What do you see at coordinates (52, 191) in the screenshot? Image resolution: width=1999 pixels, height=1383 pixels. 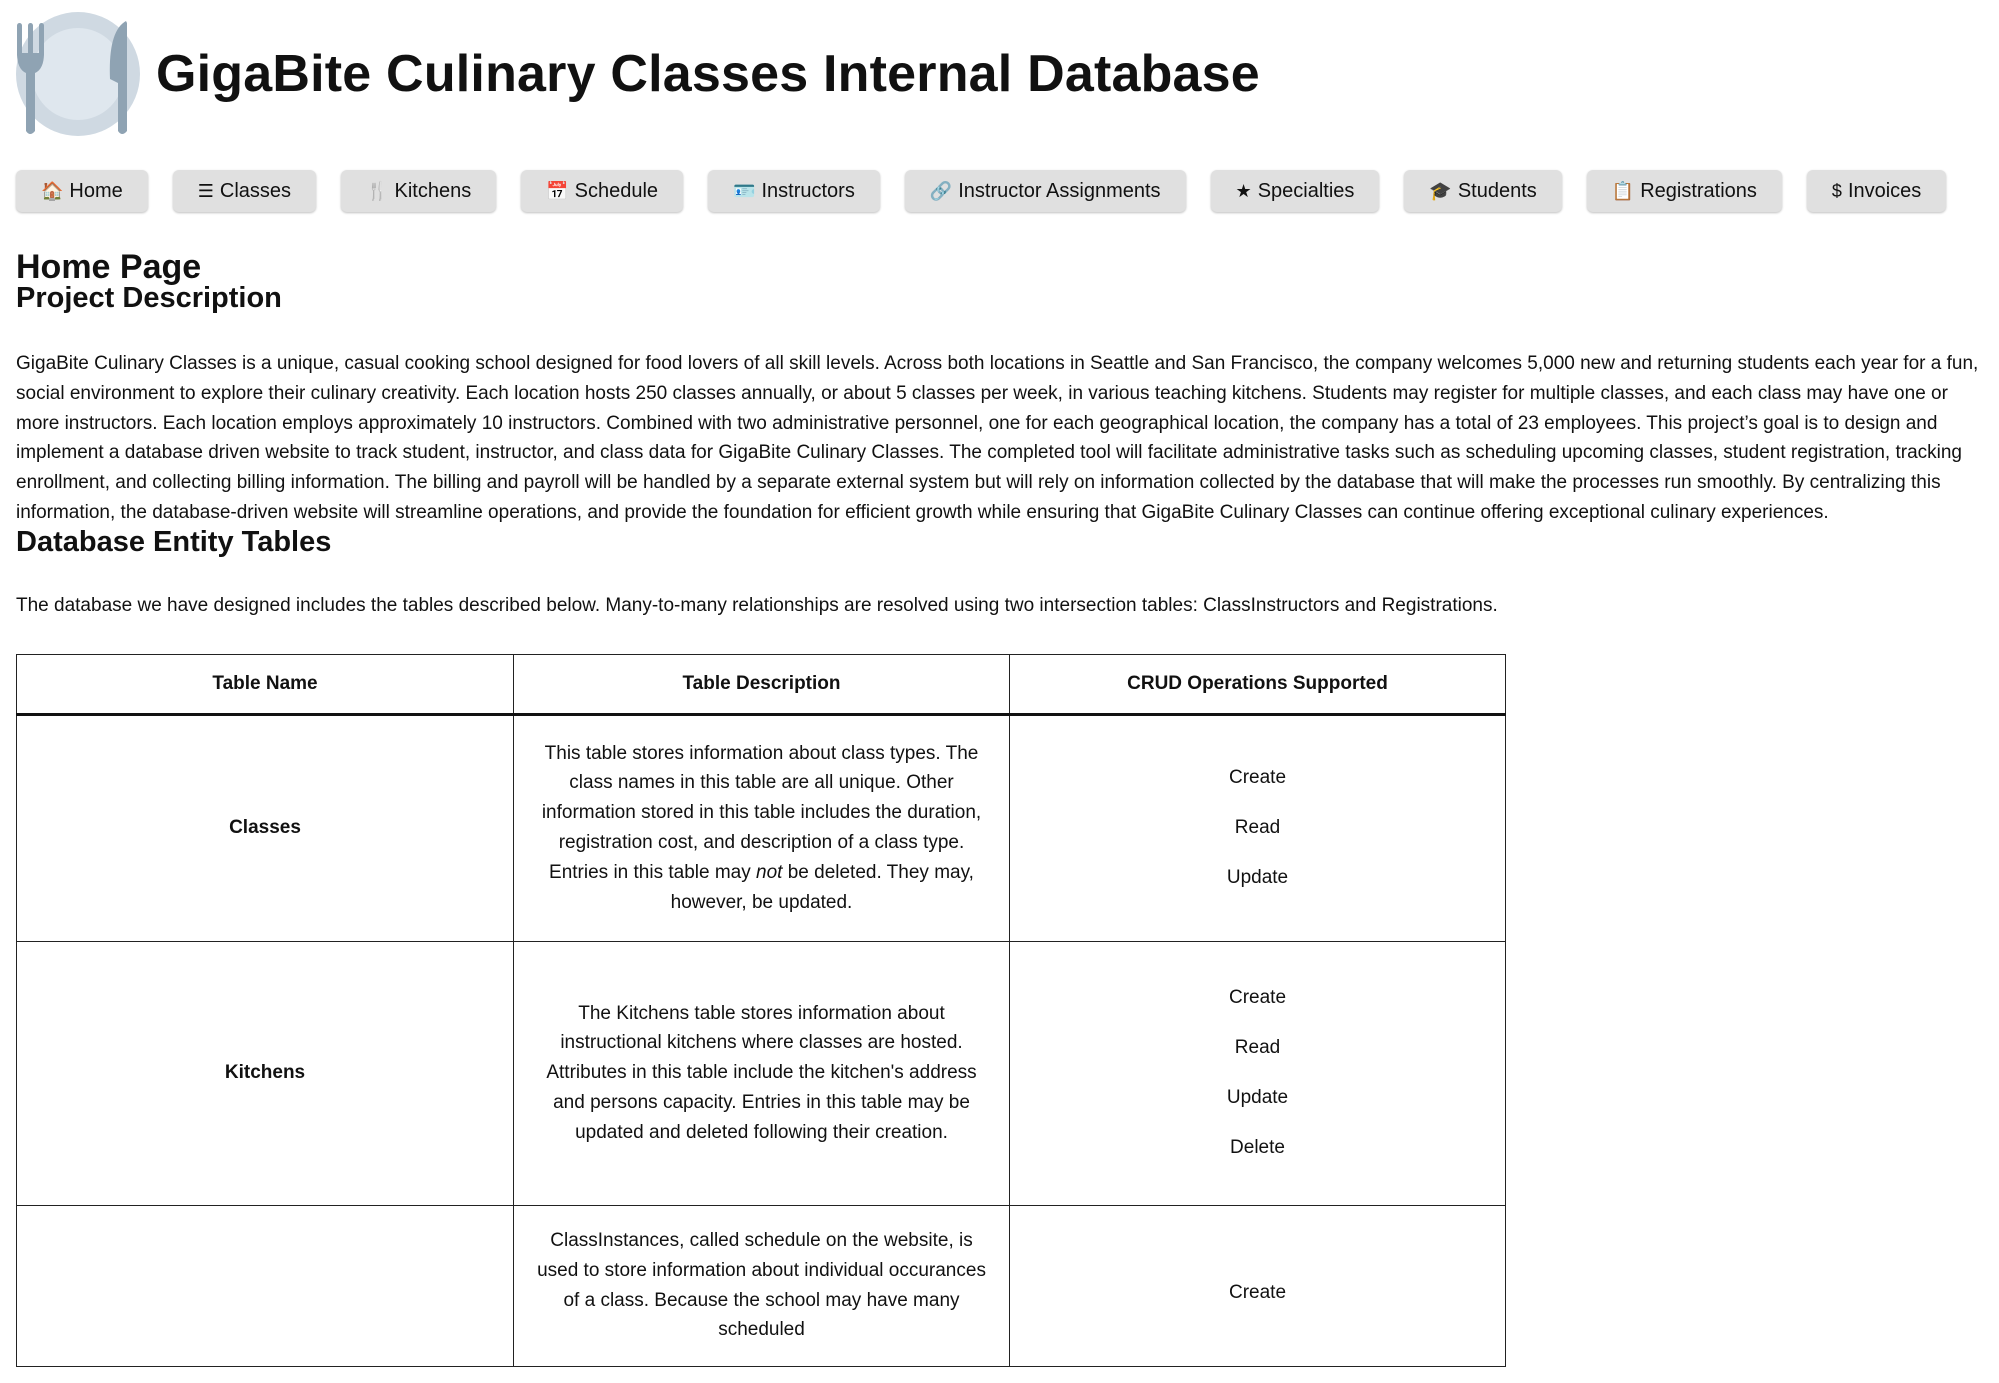 I see `home-icon: 🏠` at bounding box center [52, 191].